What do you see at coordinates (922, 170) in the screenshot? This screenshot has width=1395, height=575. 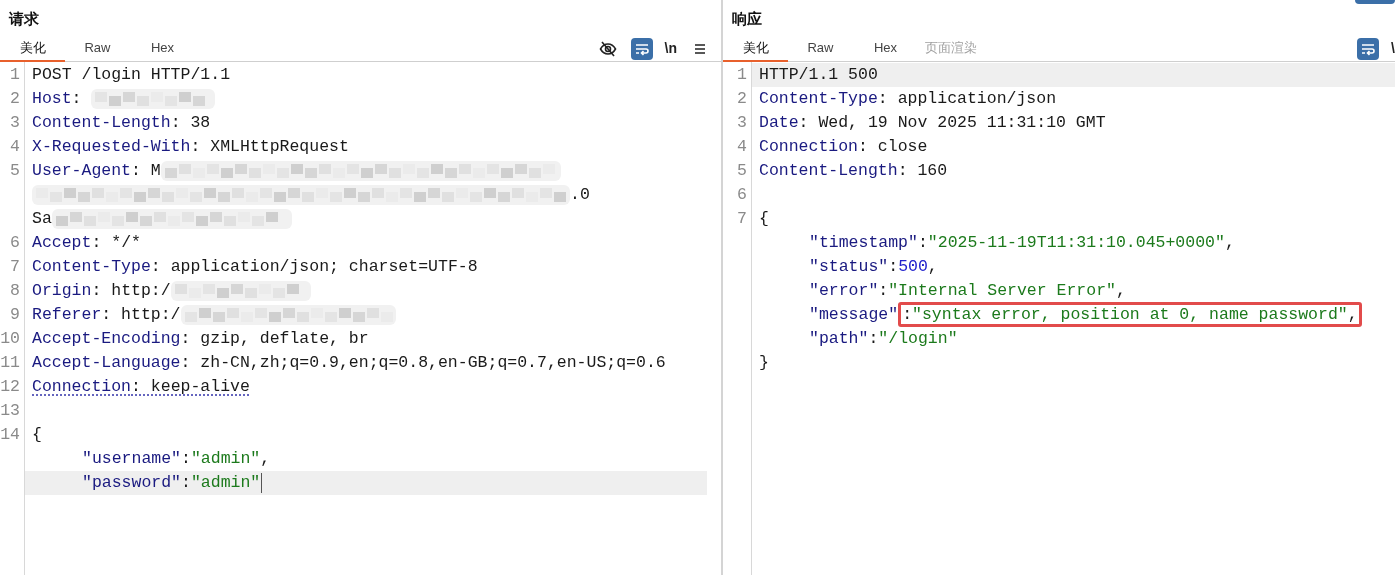 I see `code-text: : 160` at bounding box center [922, 170].